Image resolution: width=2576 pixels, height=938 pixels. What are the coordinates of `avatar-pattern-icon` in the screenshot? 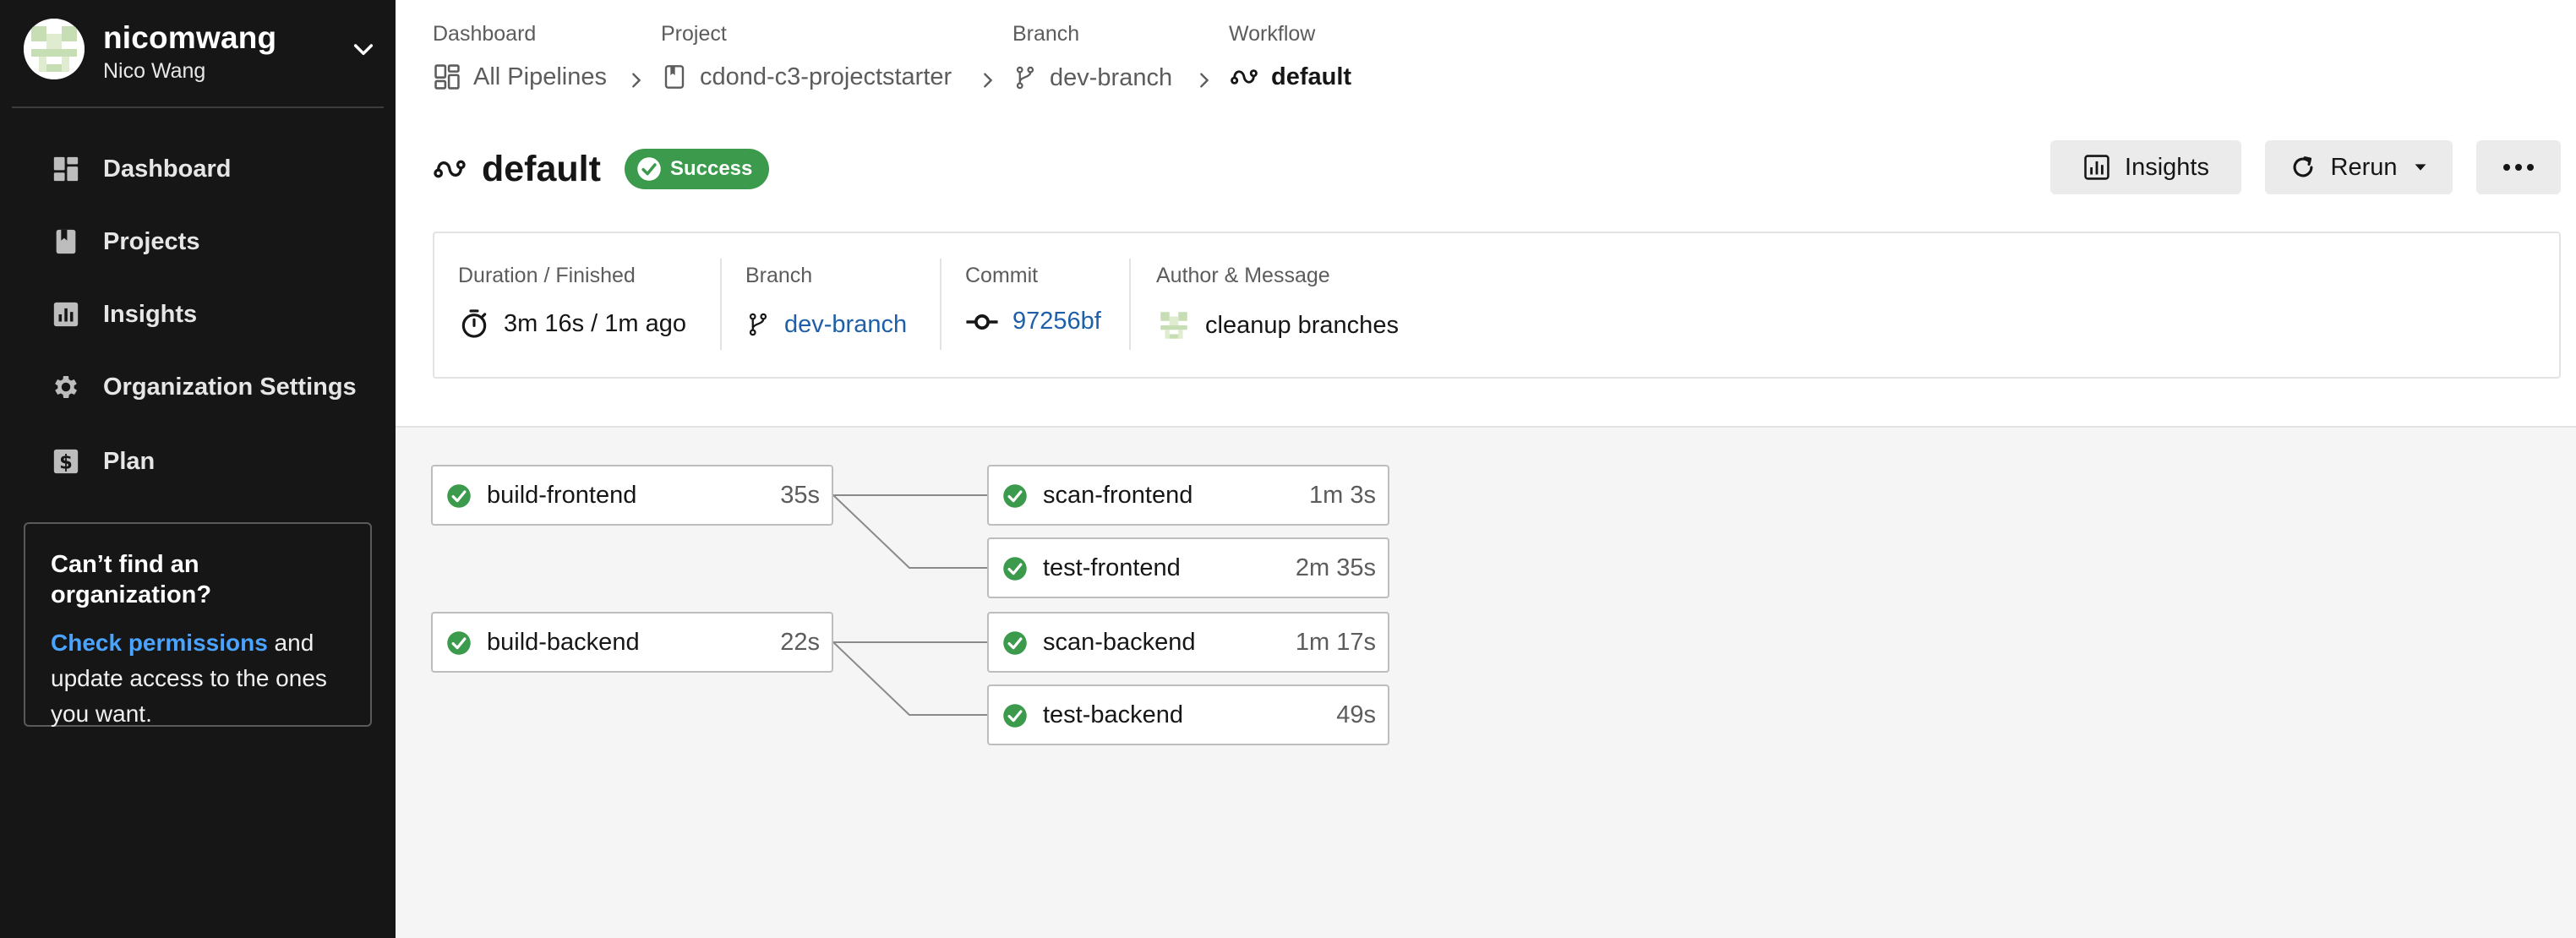 It's located at (54, 49).